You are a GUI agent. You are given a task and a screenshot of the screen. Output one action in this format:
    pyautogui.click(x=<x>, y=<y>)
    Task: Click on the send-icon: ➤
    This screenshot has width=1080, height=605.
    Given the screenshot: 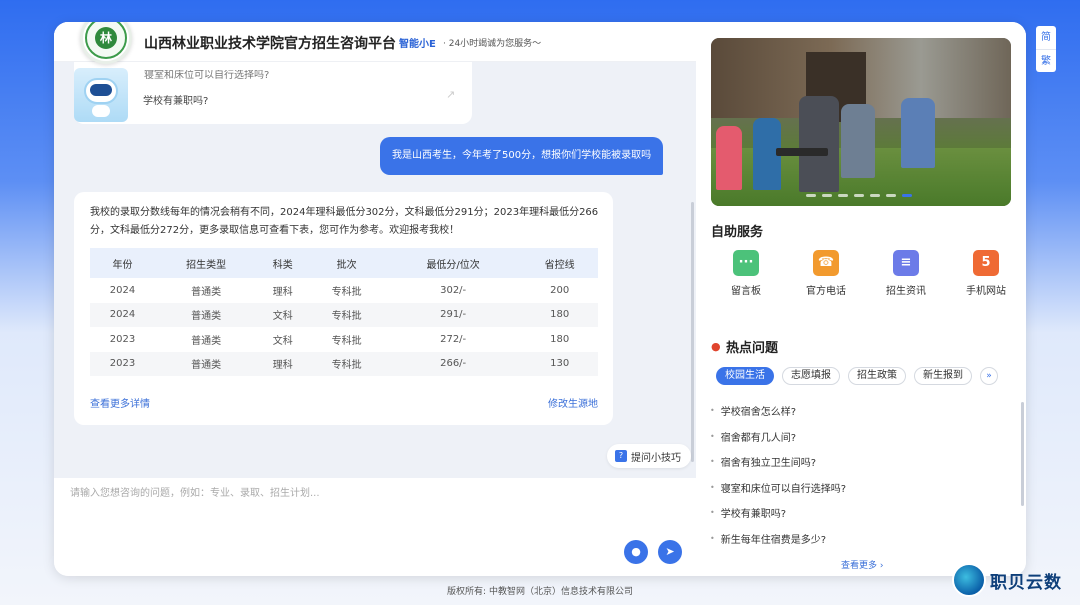 What is the action you would take?
    pyautogui.click(x=670, y=552)
    